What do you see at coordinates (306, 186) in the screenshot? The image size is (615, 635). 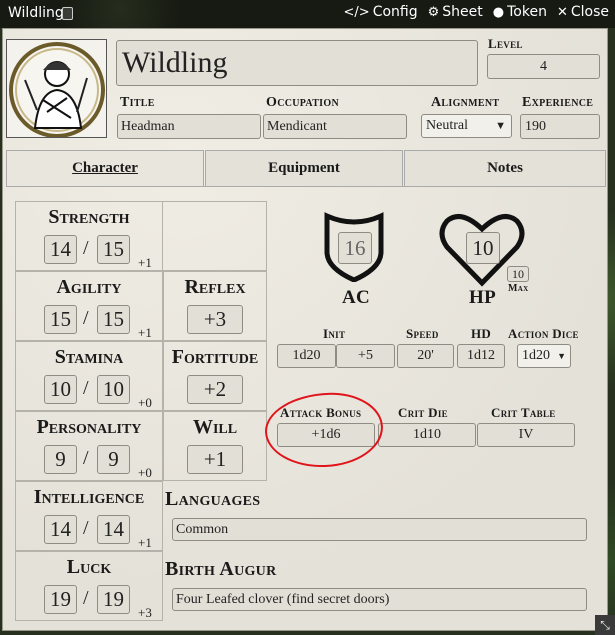 I see `tab-divider` at bounding box center [306, 186].